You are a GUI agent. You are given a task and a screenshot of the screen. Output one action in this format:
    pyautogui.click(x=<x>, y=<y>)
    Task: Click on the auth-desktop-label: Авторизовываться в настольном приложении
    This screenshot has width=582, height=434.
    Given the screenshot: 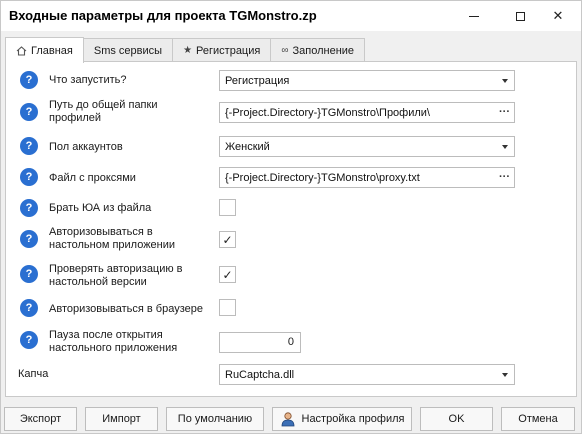 What is the action you would take?
    pyautogui.click(x=112, y=238)
    